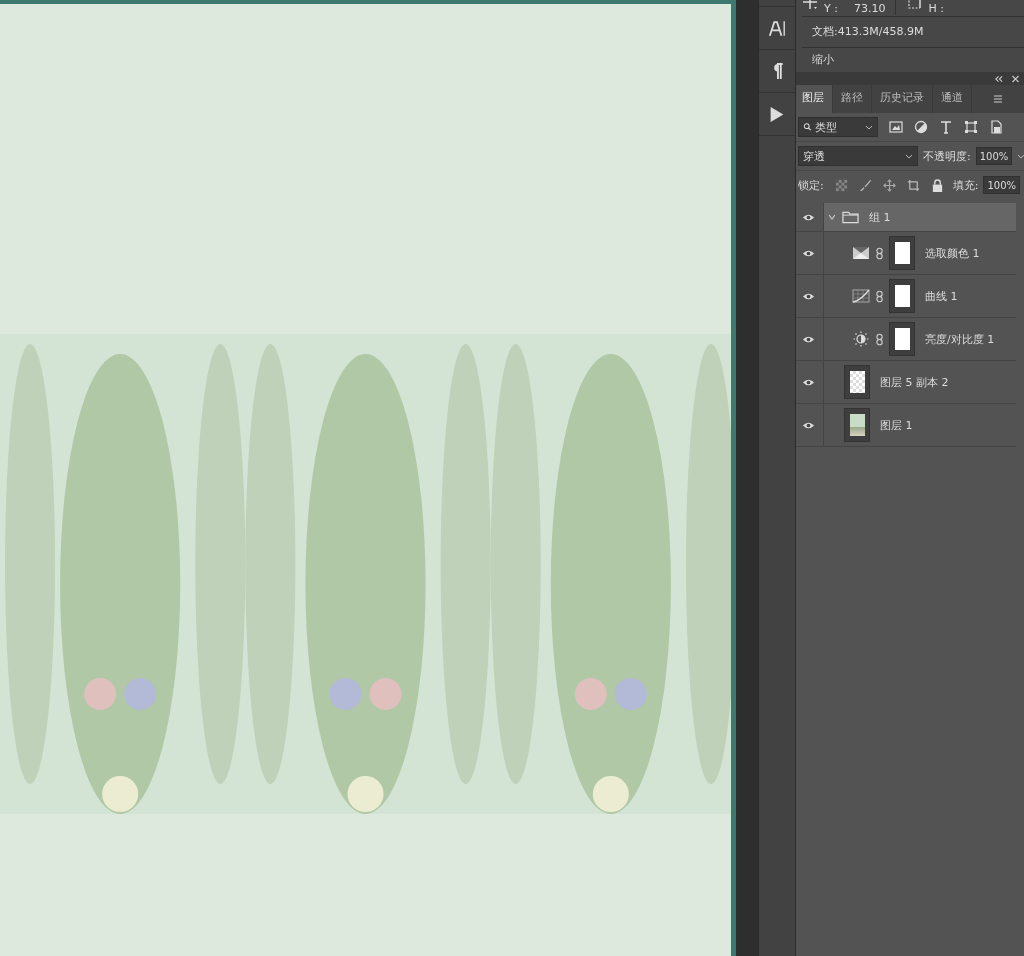 The width and height of the screenshot is (1024, 956). I want to click on layer-row: 图层 5 副本 2, so click(906, 382).